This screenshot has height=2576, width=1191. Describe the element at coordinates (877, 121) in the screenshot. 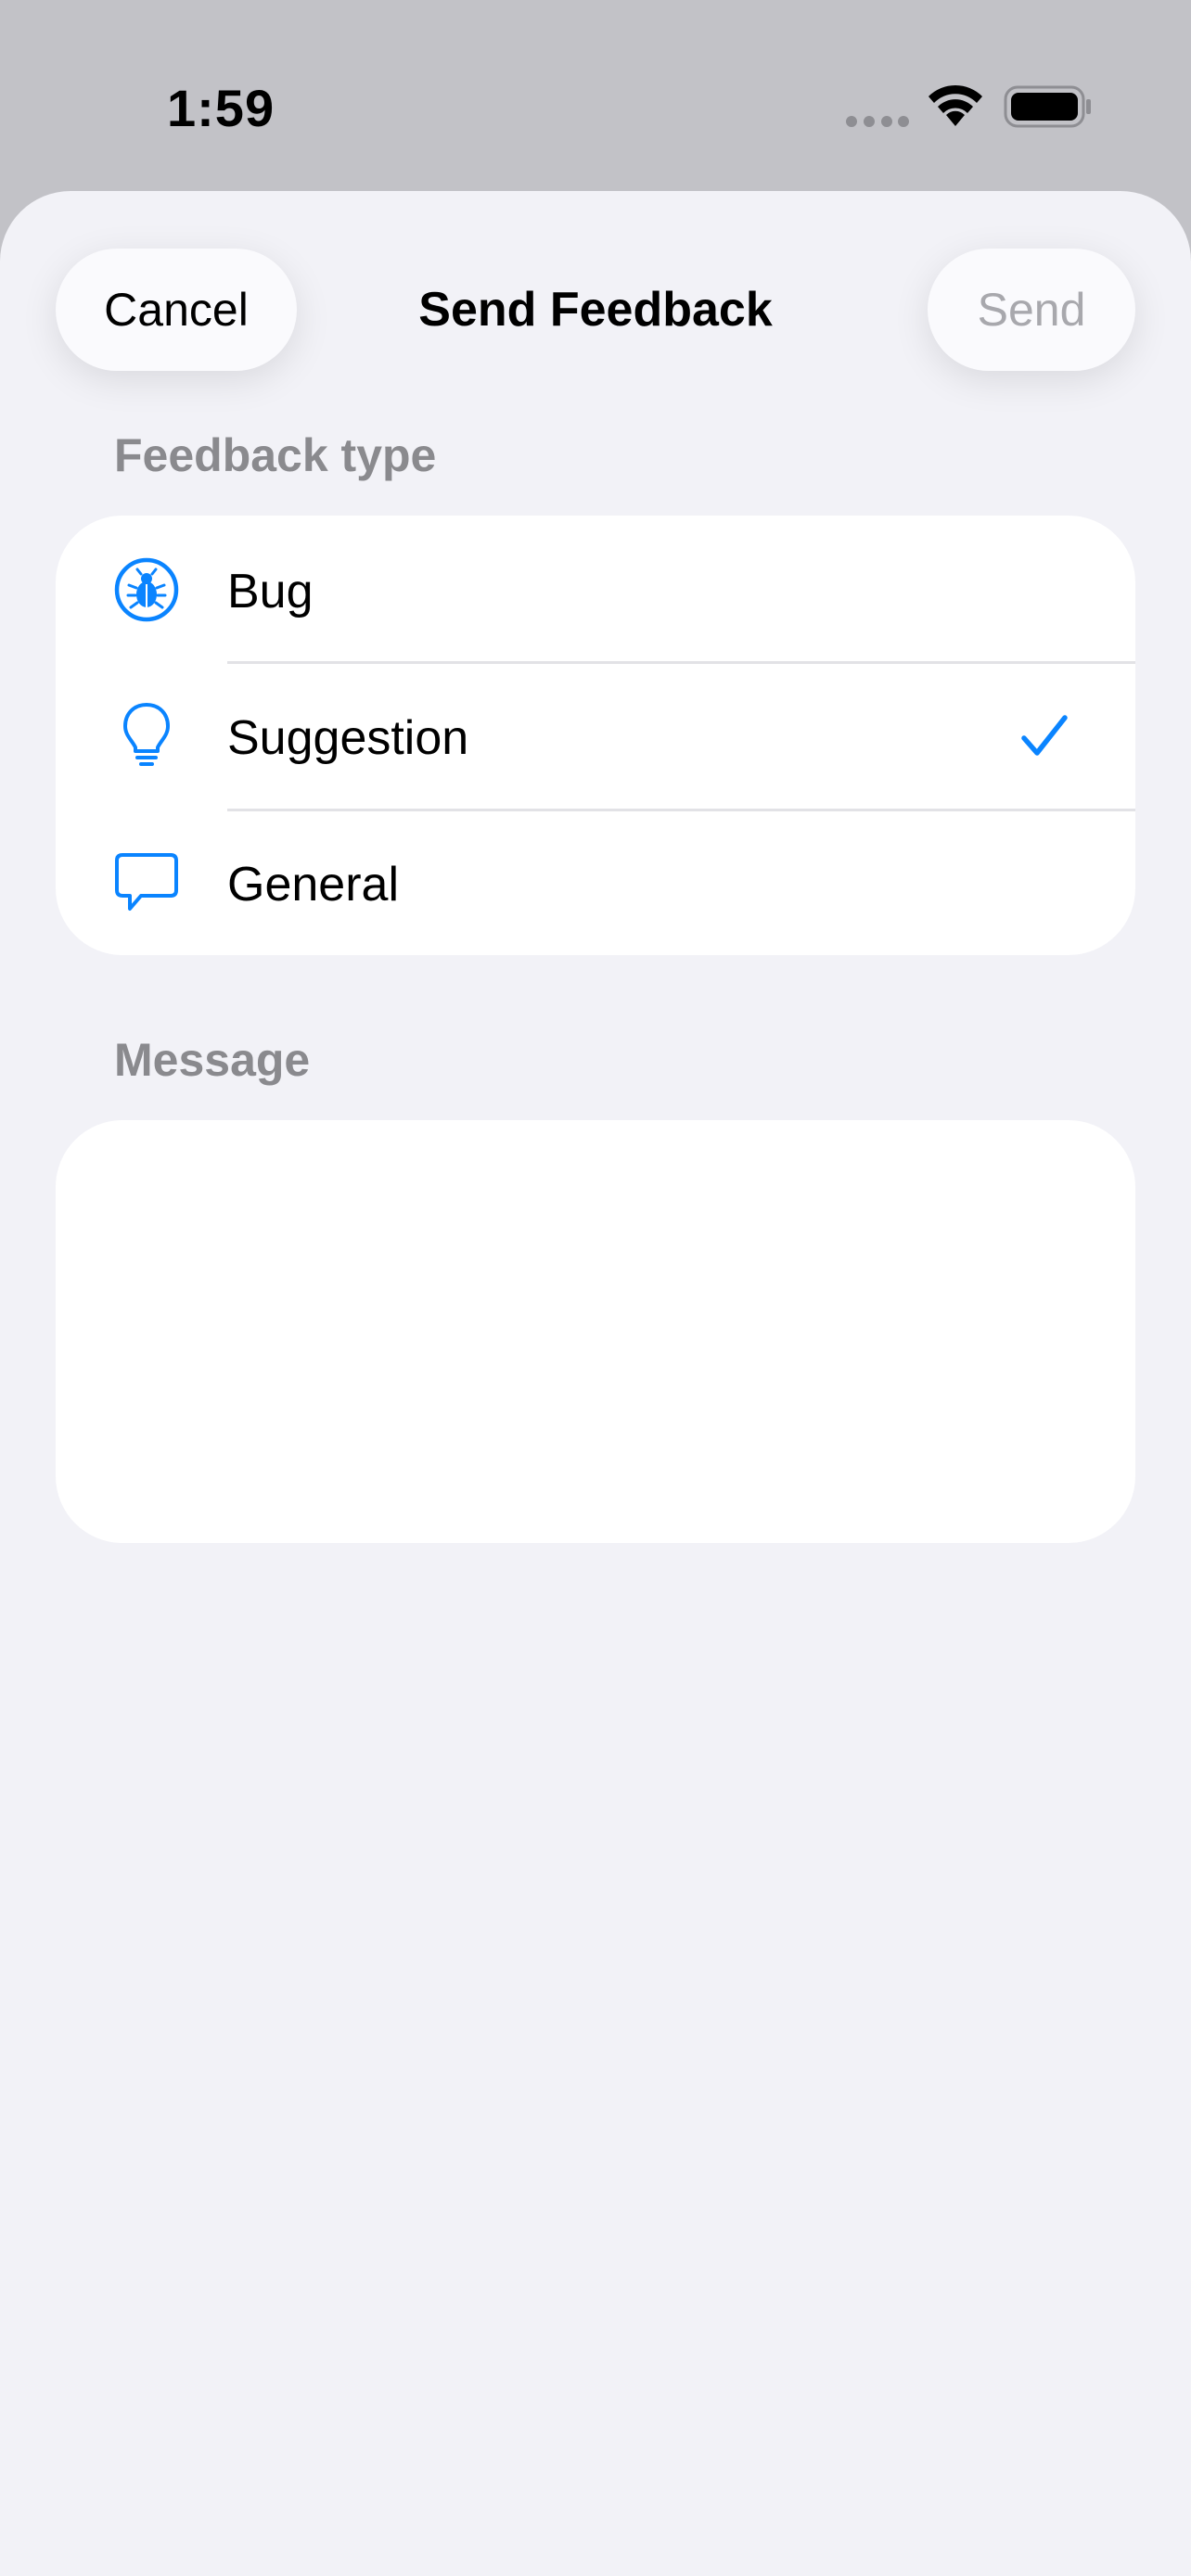

I see `cellular-signal-icon` at that location.